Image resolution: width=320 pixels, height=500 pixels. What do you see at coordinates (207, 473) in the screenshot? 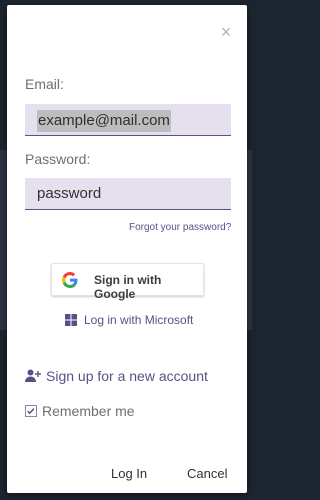
I see `cancel-button: Cancel` at bounding box center [207, 473].